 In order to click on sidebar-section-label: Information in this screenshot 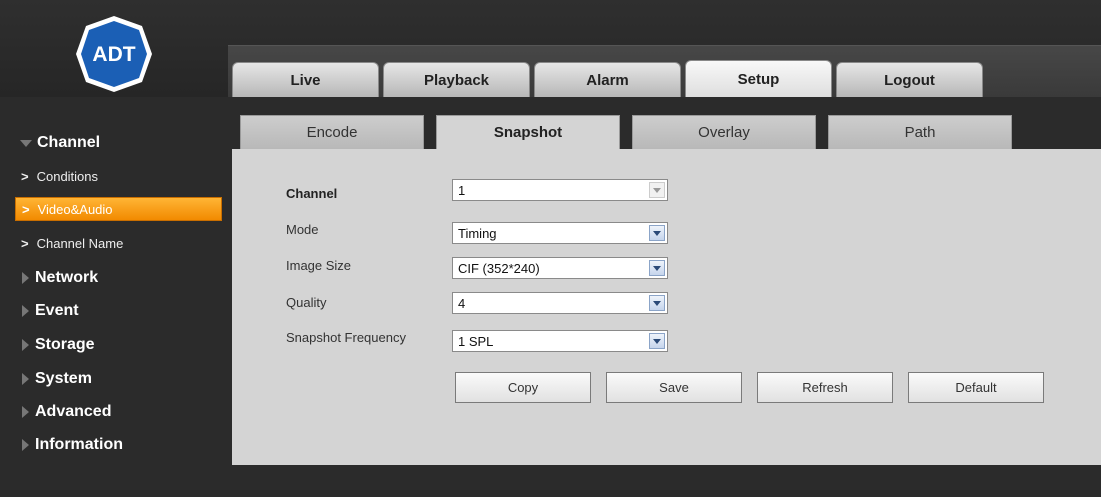, I will do `click(79, 444)`.